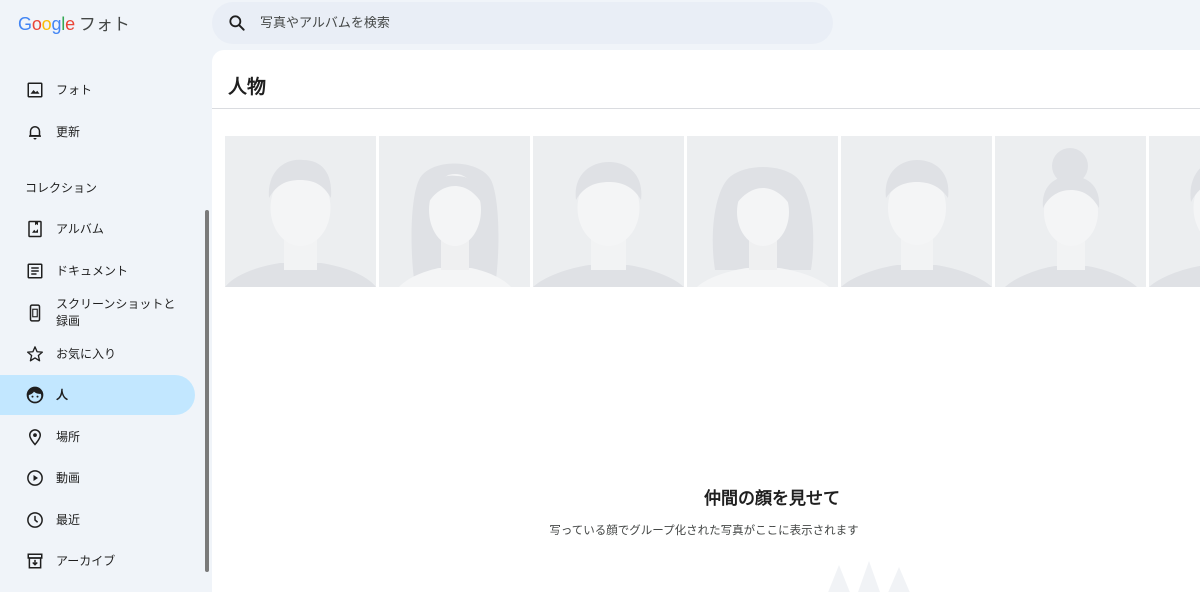  I want to click on sidebar-item-label: お気に入り, so click(86, 353).